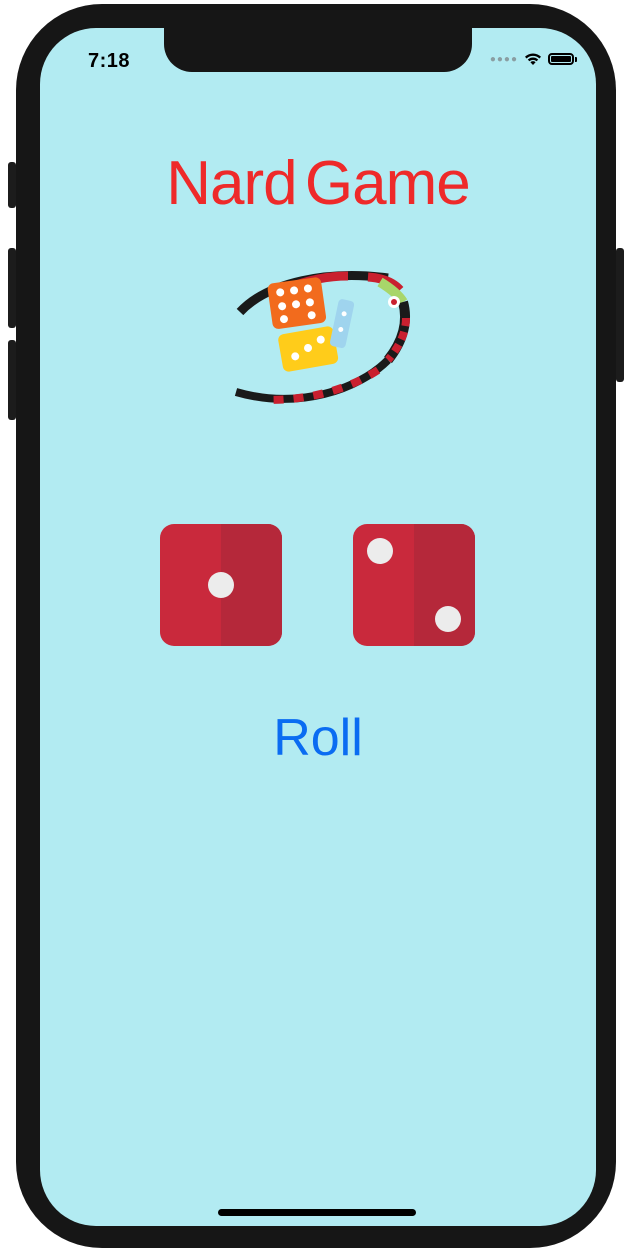  Describe the element at coordinates (562, 59) in the screenshot. I see `battery-icon` at that location.